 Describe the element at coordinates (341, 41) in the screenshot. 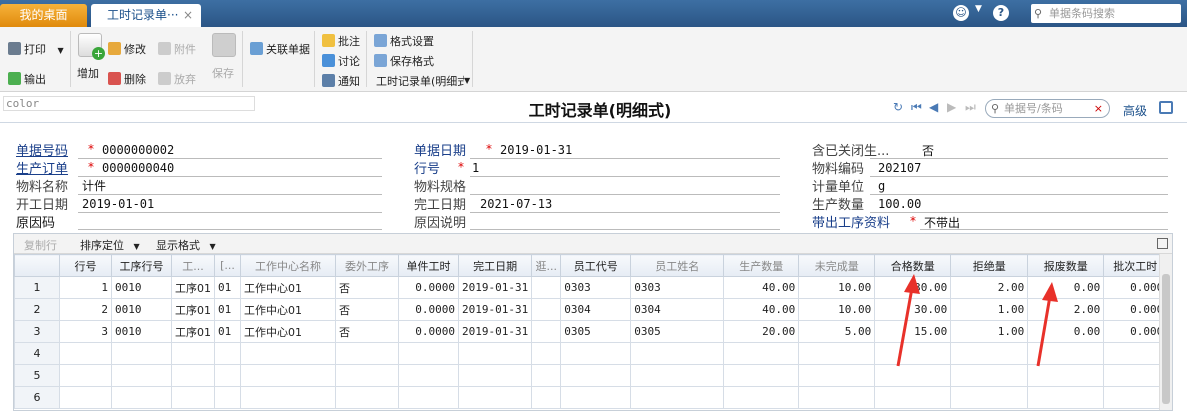

I see `annotate-button: 批注` at that location.